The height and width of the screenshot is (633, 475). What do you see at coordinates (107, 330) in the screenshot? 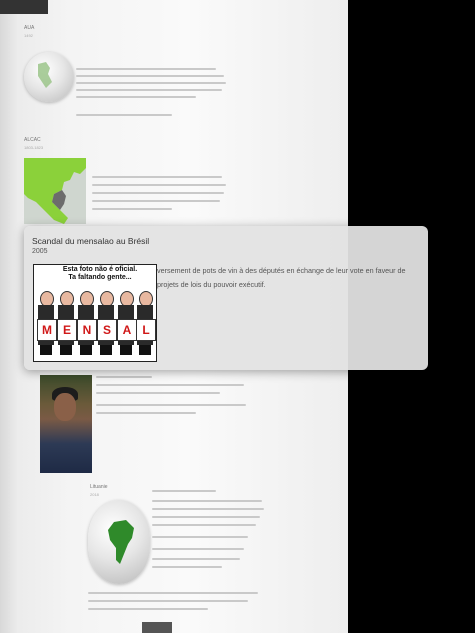
I see `cartoon-sign-letter: S` at bounding box center [107, 330].